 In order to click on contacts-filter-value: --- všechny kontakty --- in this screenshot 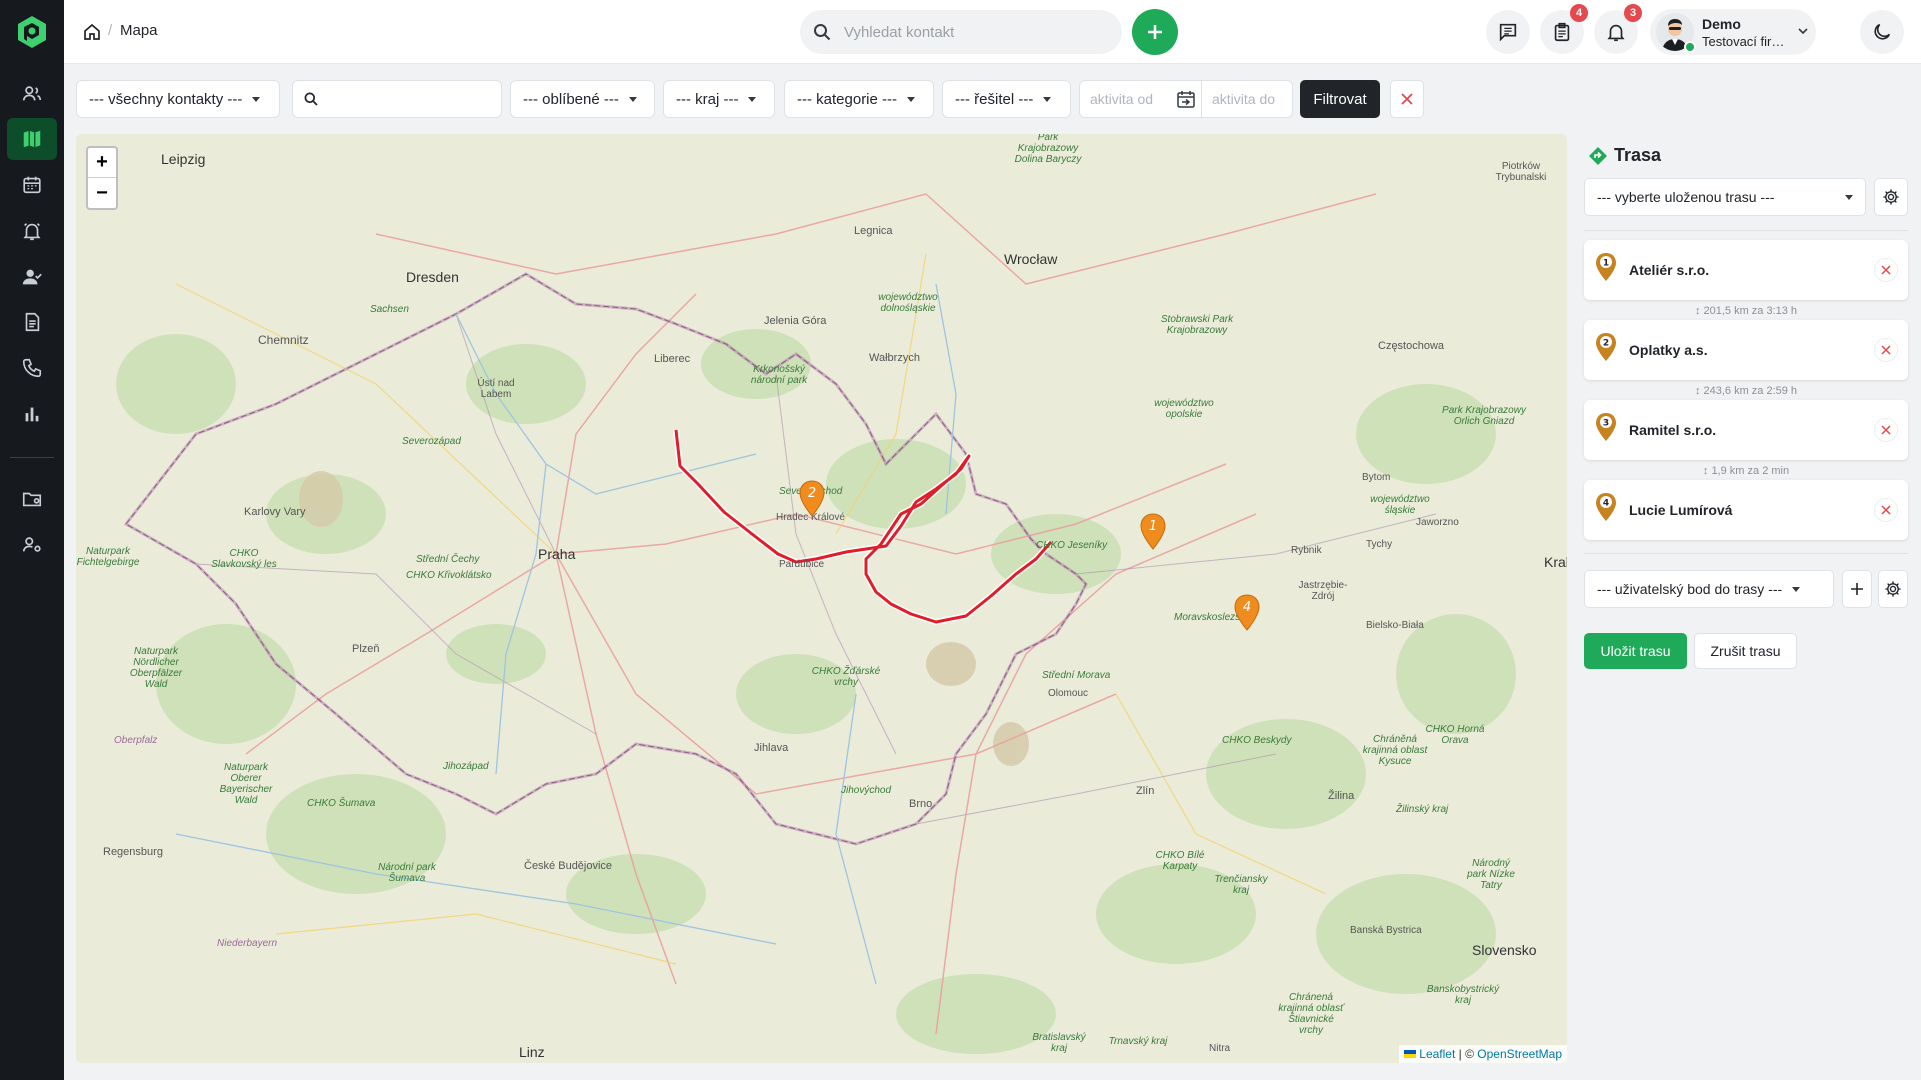, I will do `click(166, 99)`.